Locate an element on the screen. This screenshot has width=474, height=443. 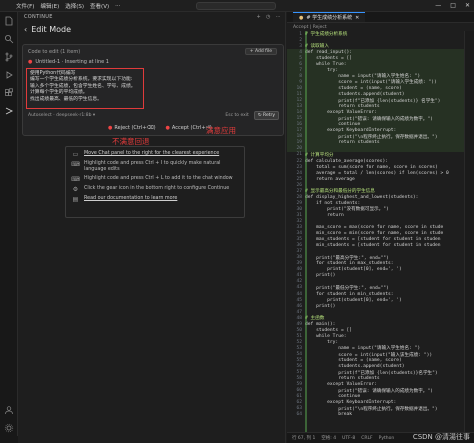
maximize-button: □ is located at coordinates (453, 5).